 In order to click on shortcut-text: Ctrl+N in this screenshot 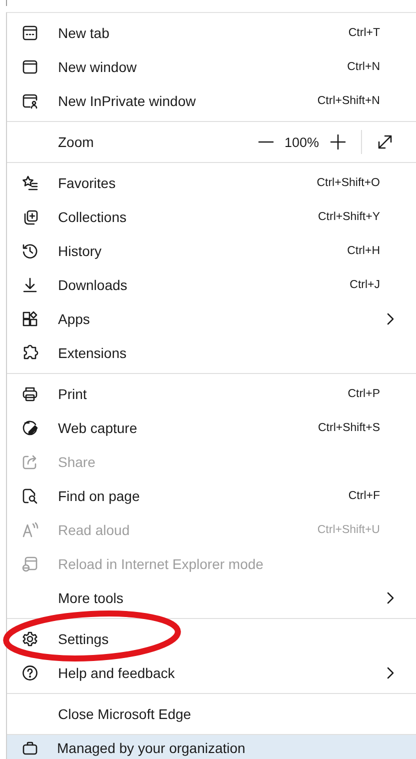, I will do `click(363, 67)`.